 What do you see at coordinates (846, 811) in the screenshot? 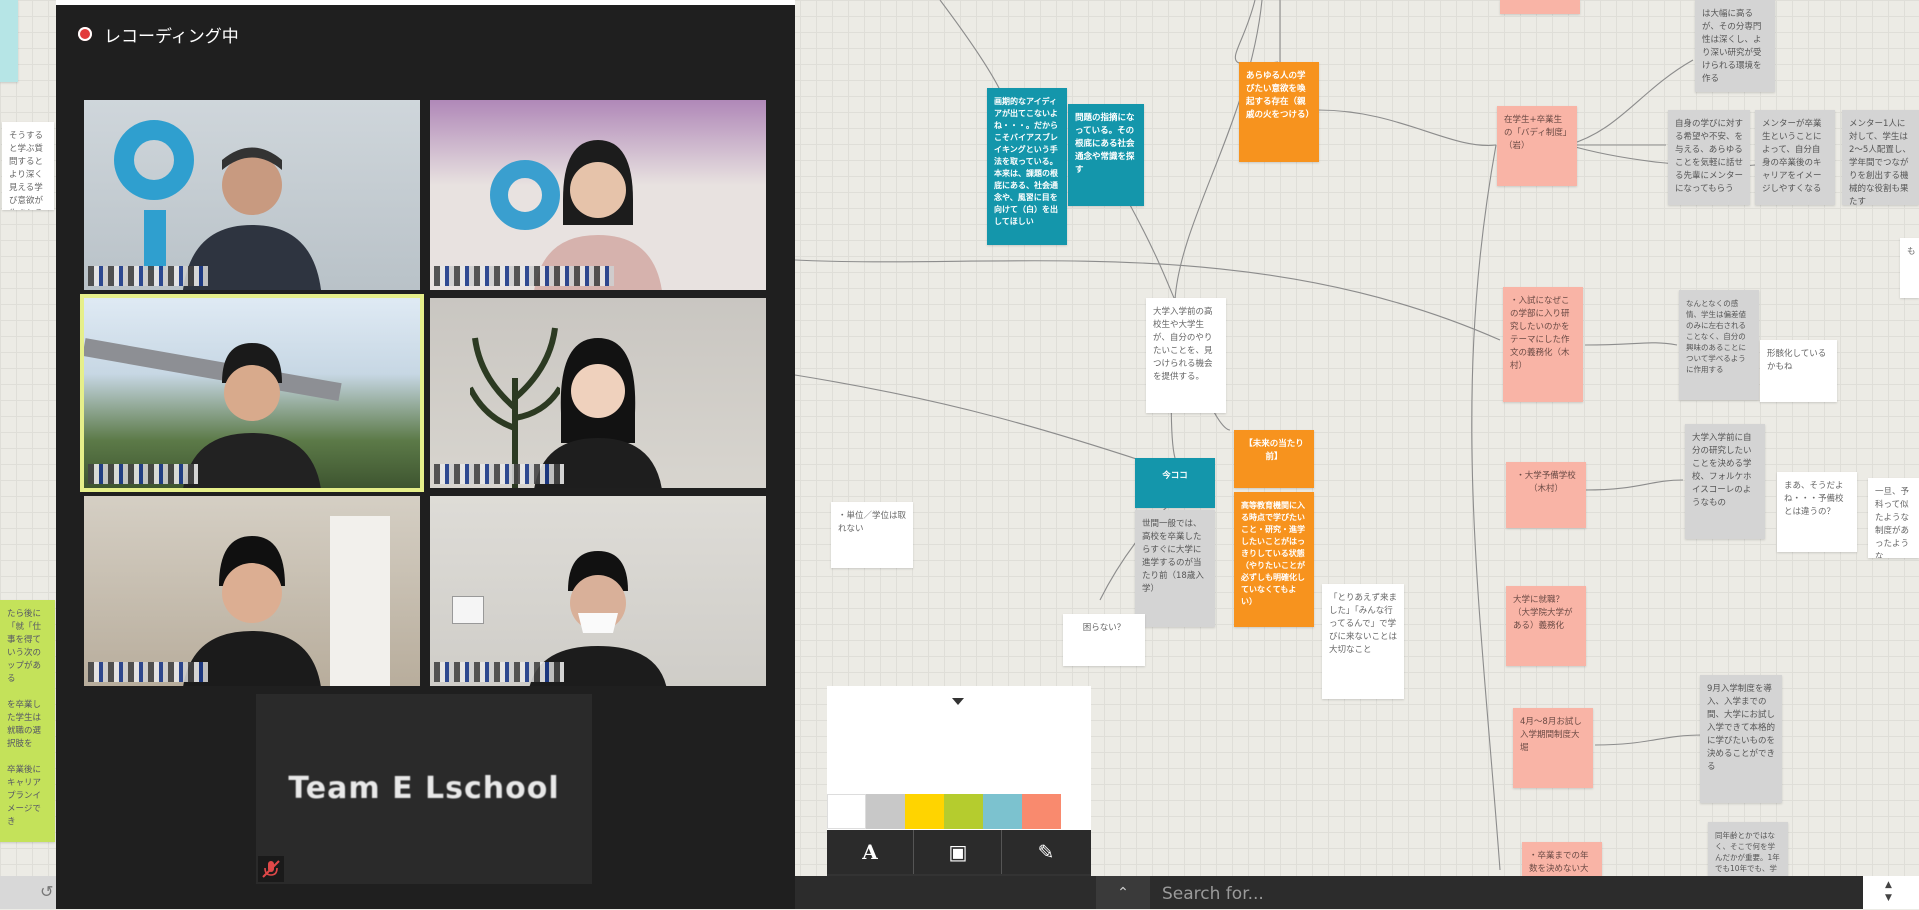
I see `color-swatch-white` at bounding box center [846, 811].